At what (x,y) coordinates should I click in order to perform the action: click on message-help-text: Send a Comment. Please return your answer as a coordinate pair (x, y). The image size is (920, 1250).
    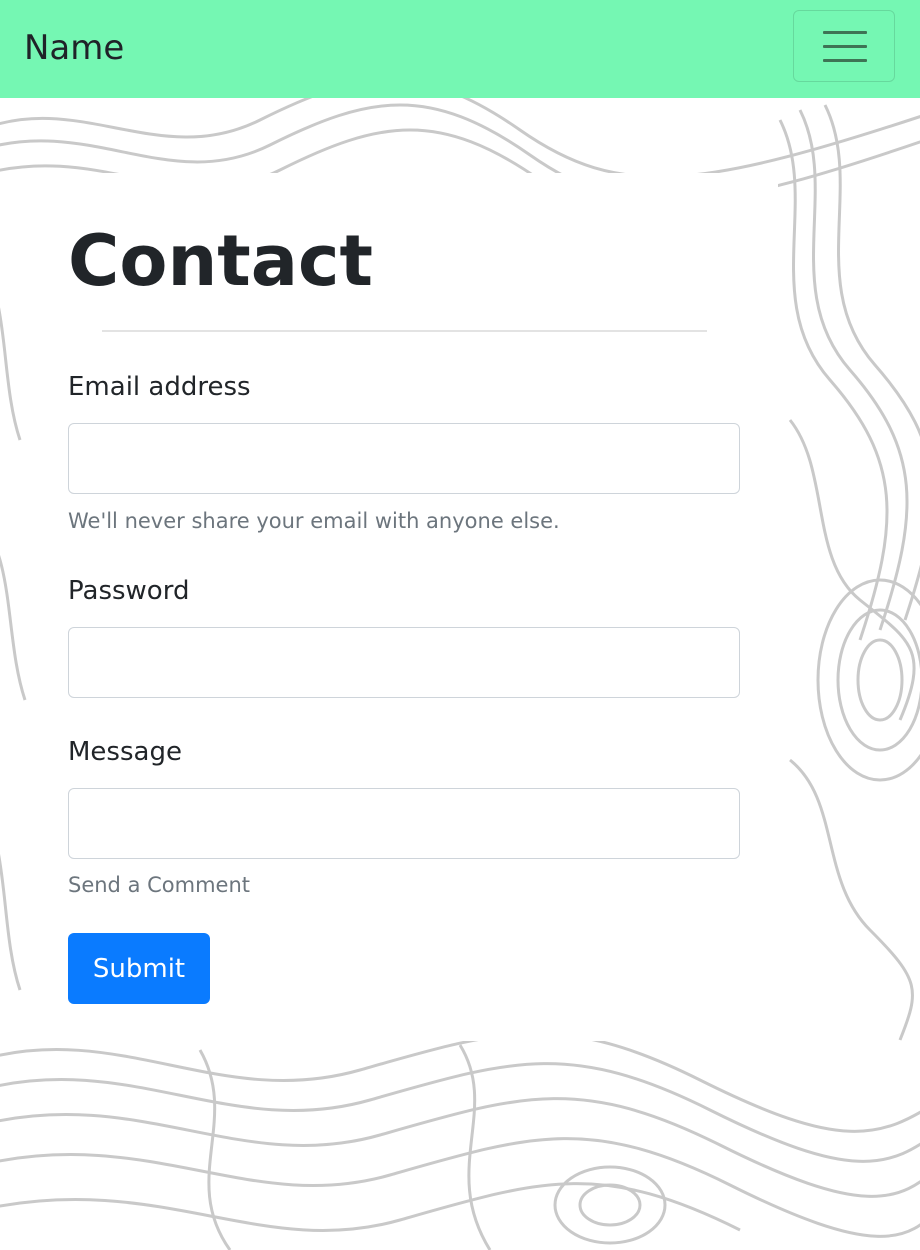
    Looking at the image, I should click on (159, 885).